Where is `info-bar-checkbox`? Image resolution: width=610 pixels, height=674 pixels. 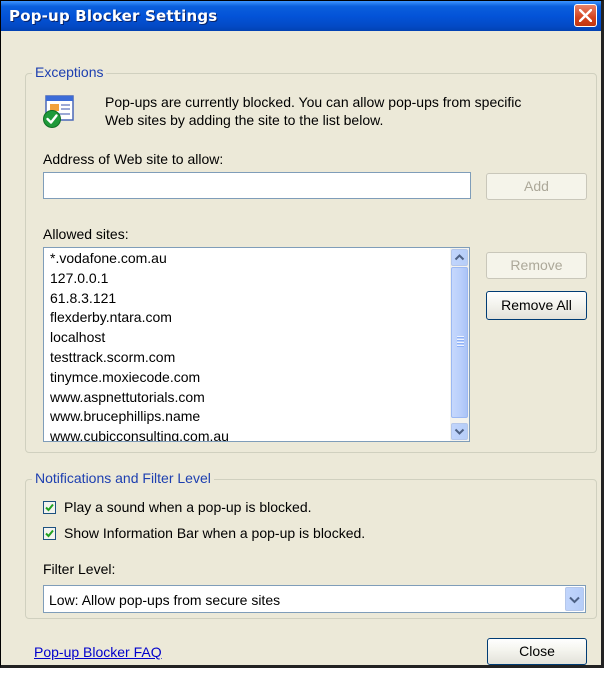 info-bar-checkbox is located at coordinates (49, 533).